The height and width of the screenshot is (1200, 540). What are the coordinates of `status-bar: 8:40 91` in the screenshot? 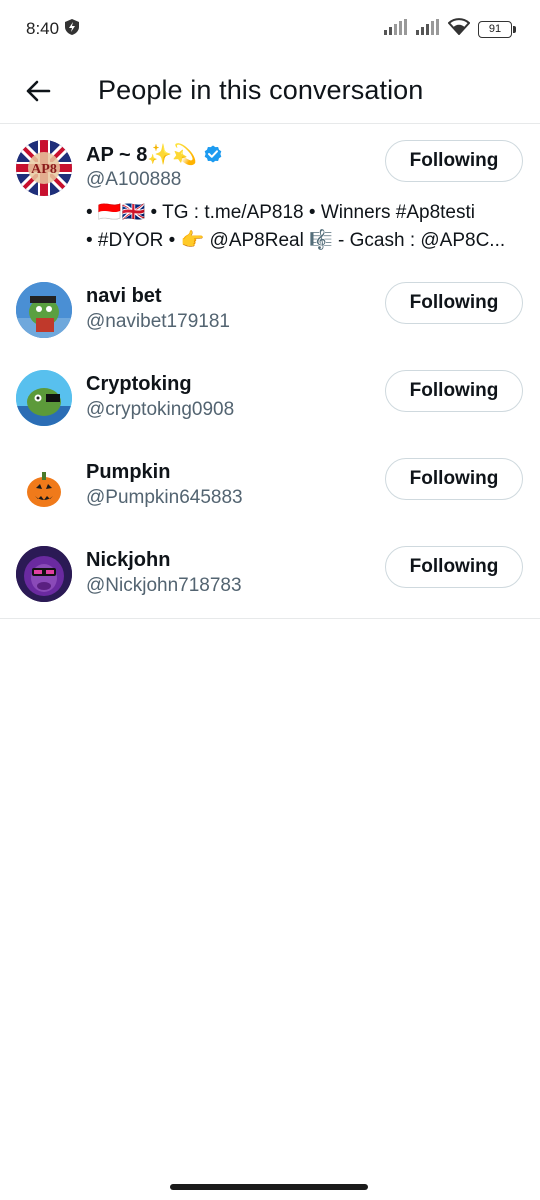 It's located at (270, 29).